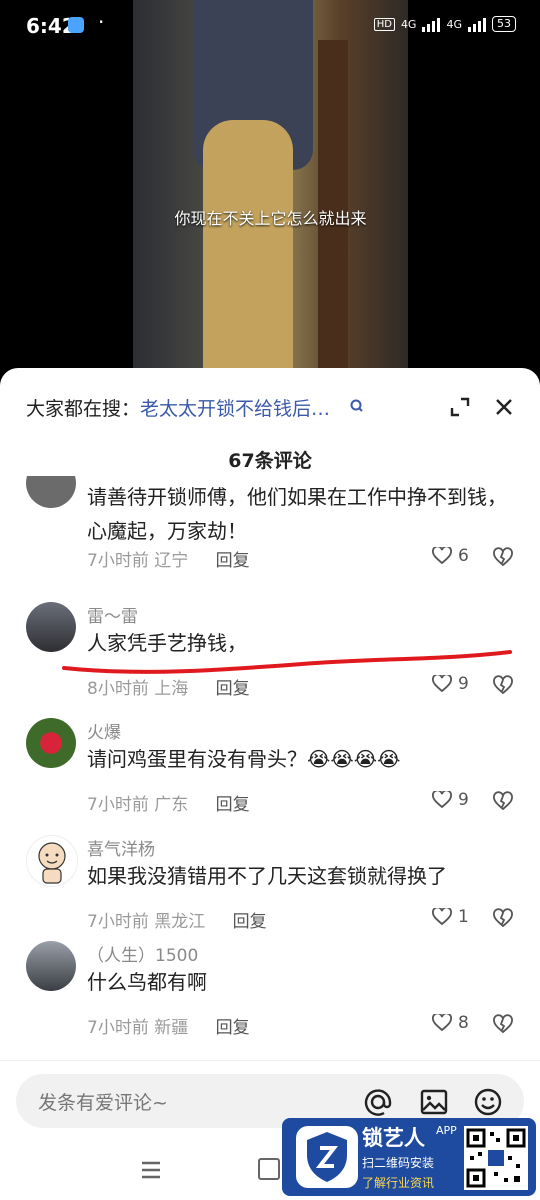 The image size is (540, 1200). What do you see at coordinates (444, 24) in the screenshot?
I see `status-icons: HD 4G 4G 53` at bounding box center [444, 24].